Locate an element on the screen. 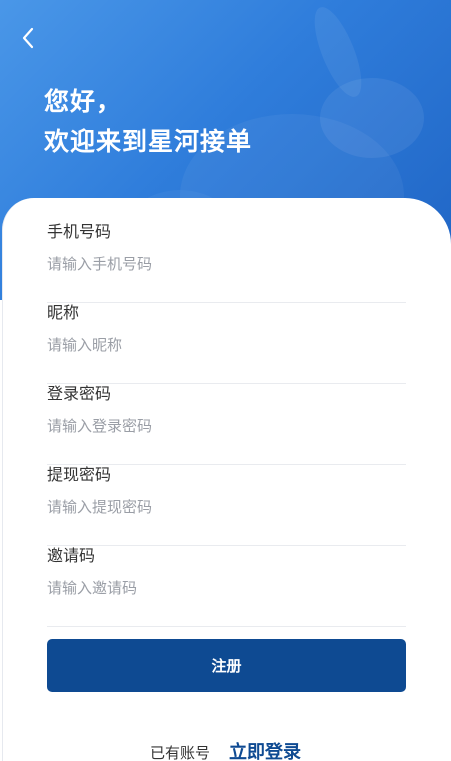 Image resolution: width=451 pixels, height=761 pixels. nickname-label: 昵称 is located at coordinates (63, 312).